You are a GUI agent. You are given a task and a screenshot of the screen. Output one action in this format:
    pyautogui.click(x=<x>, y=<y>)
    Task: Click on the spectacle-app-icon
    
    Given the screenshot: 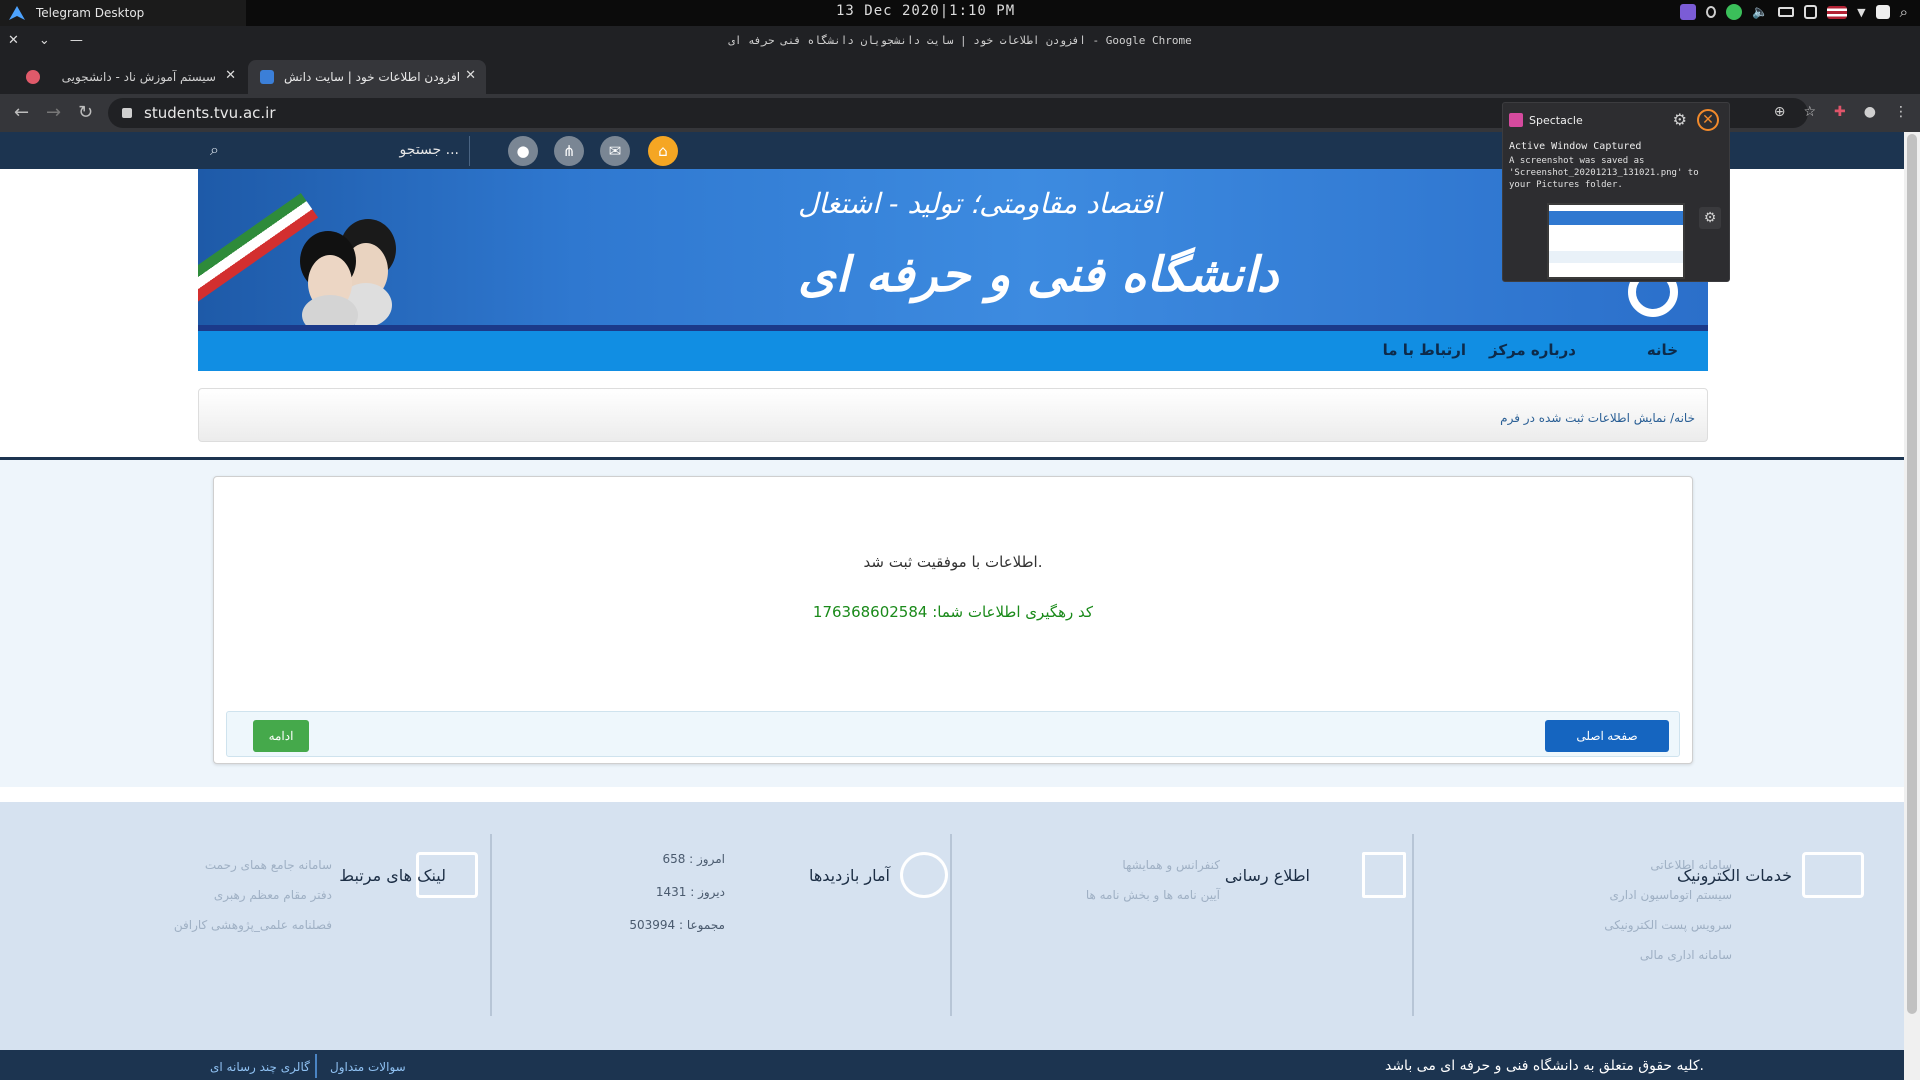 What is the action you would take?
    pyautogui.click(x=1516, y=120)
    